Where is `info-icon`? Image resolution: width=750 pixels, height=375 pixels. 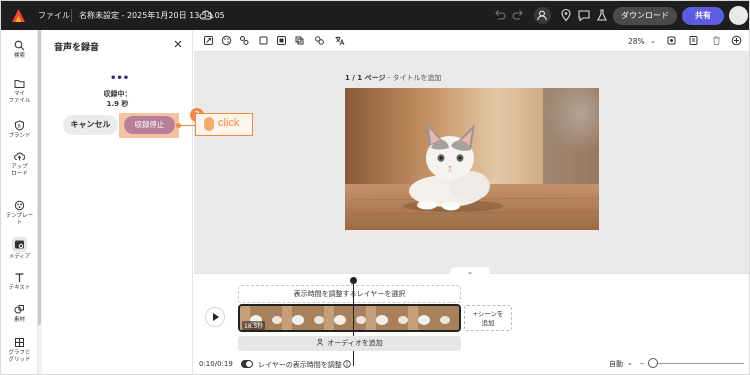 info-icon is located at coordinates (347, 364).